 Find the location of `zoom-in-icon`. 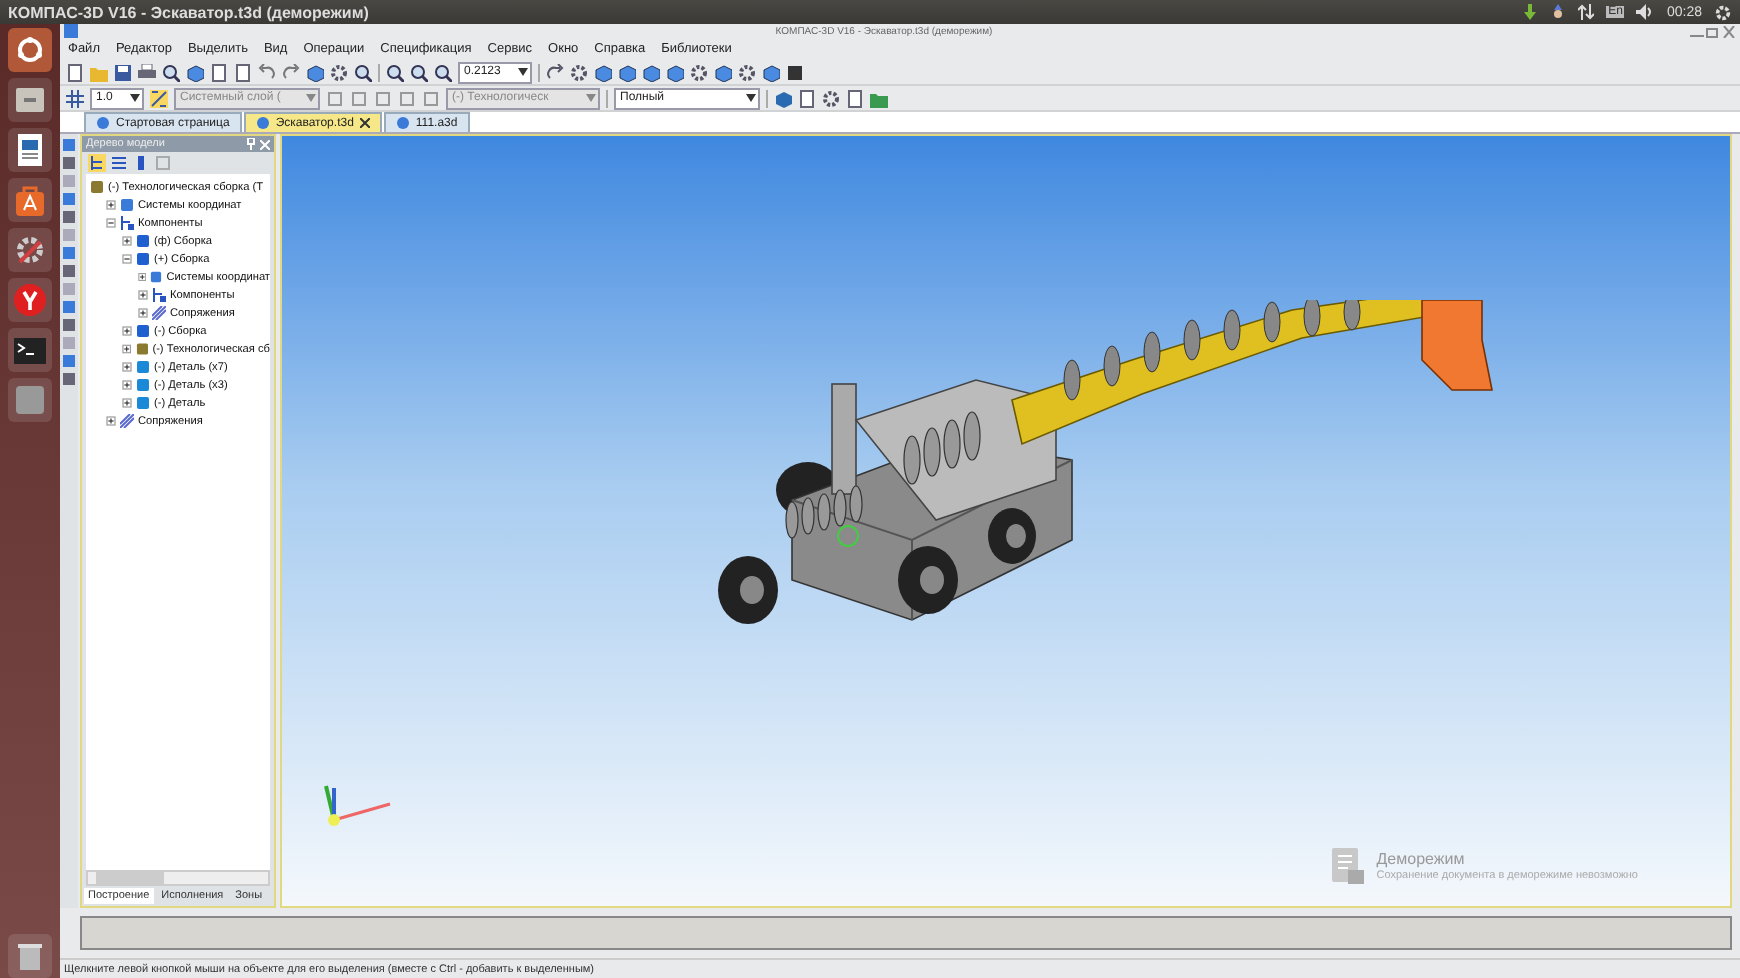

zoom-in-icon is located at coordinates (395, 72).